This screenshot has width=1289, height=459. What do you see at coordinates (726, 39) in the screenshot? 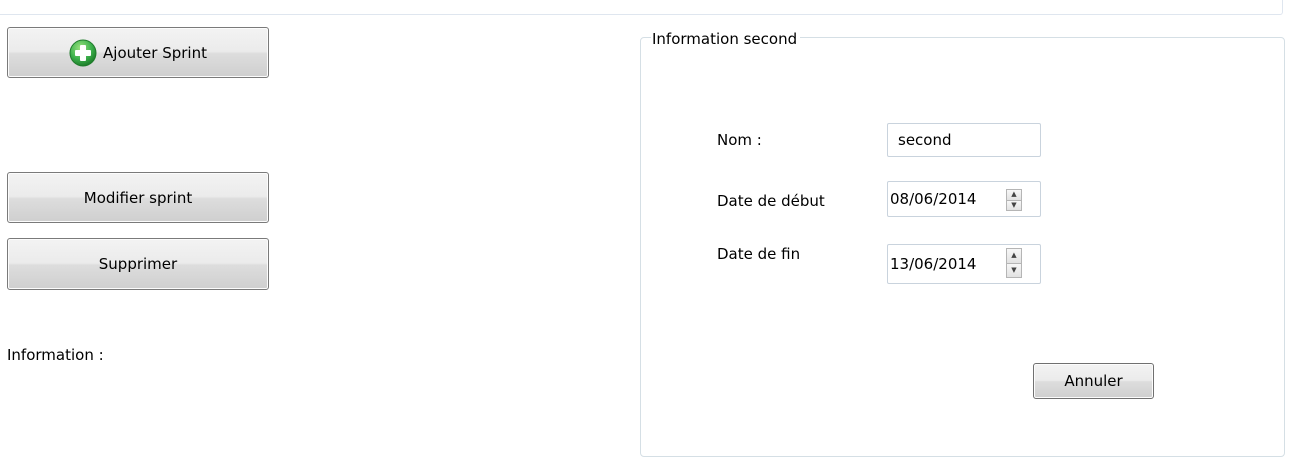
I see `panel-title: Information second` at bounding box center [726, 39].